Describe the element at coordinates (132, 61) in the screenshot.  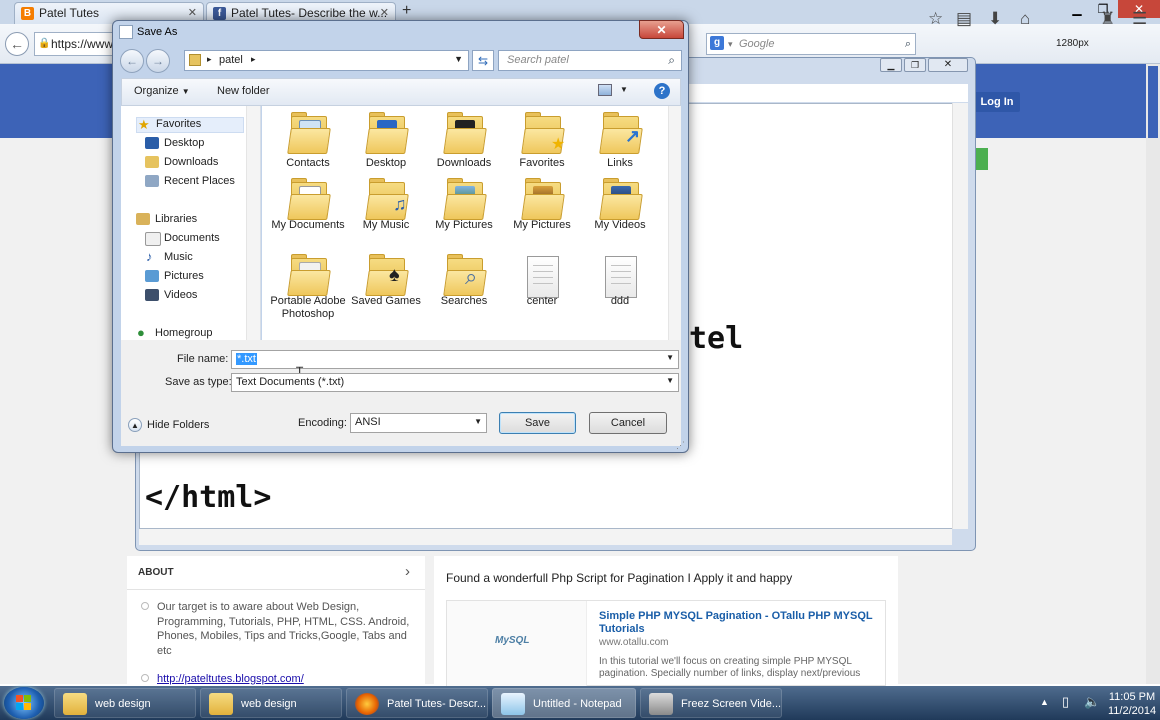
I see `dialog-back-button: ←` at that location.